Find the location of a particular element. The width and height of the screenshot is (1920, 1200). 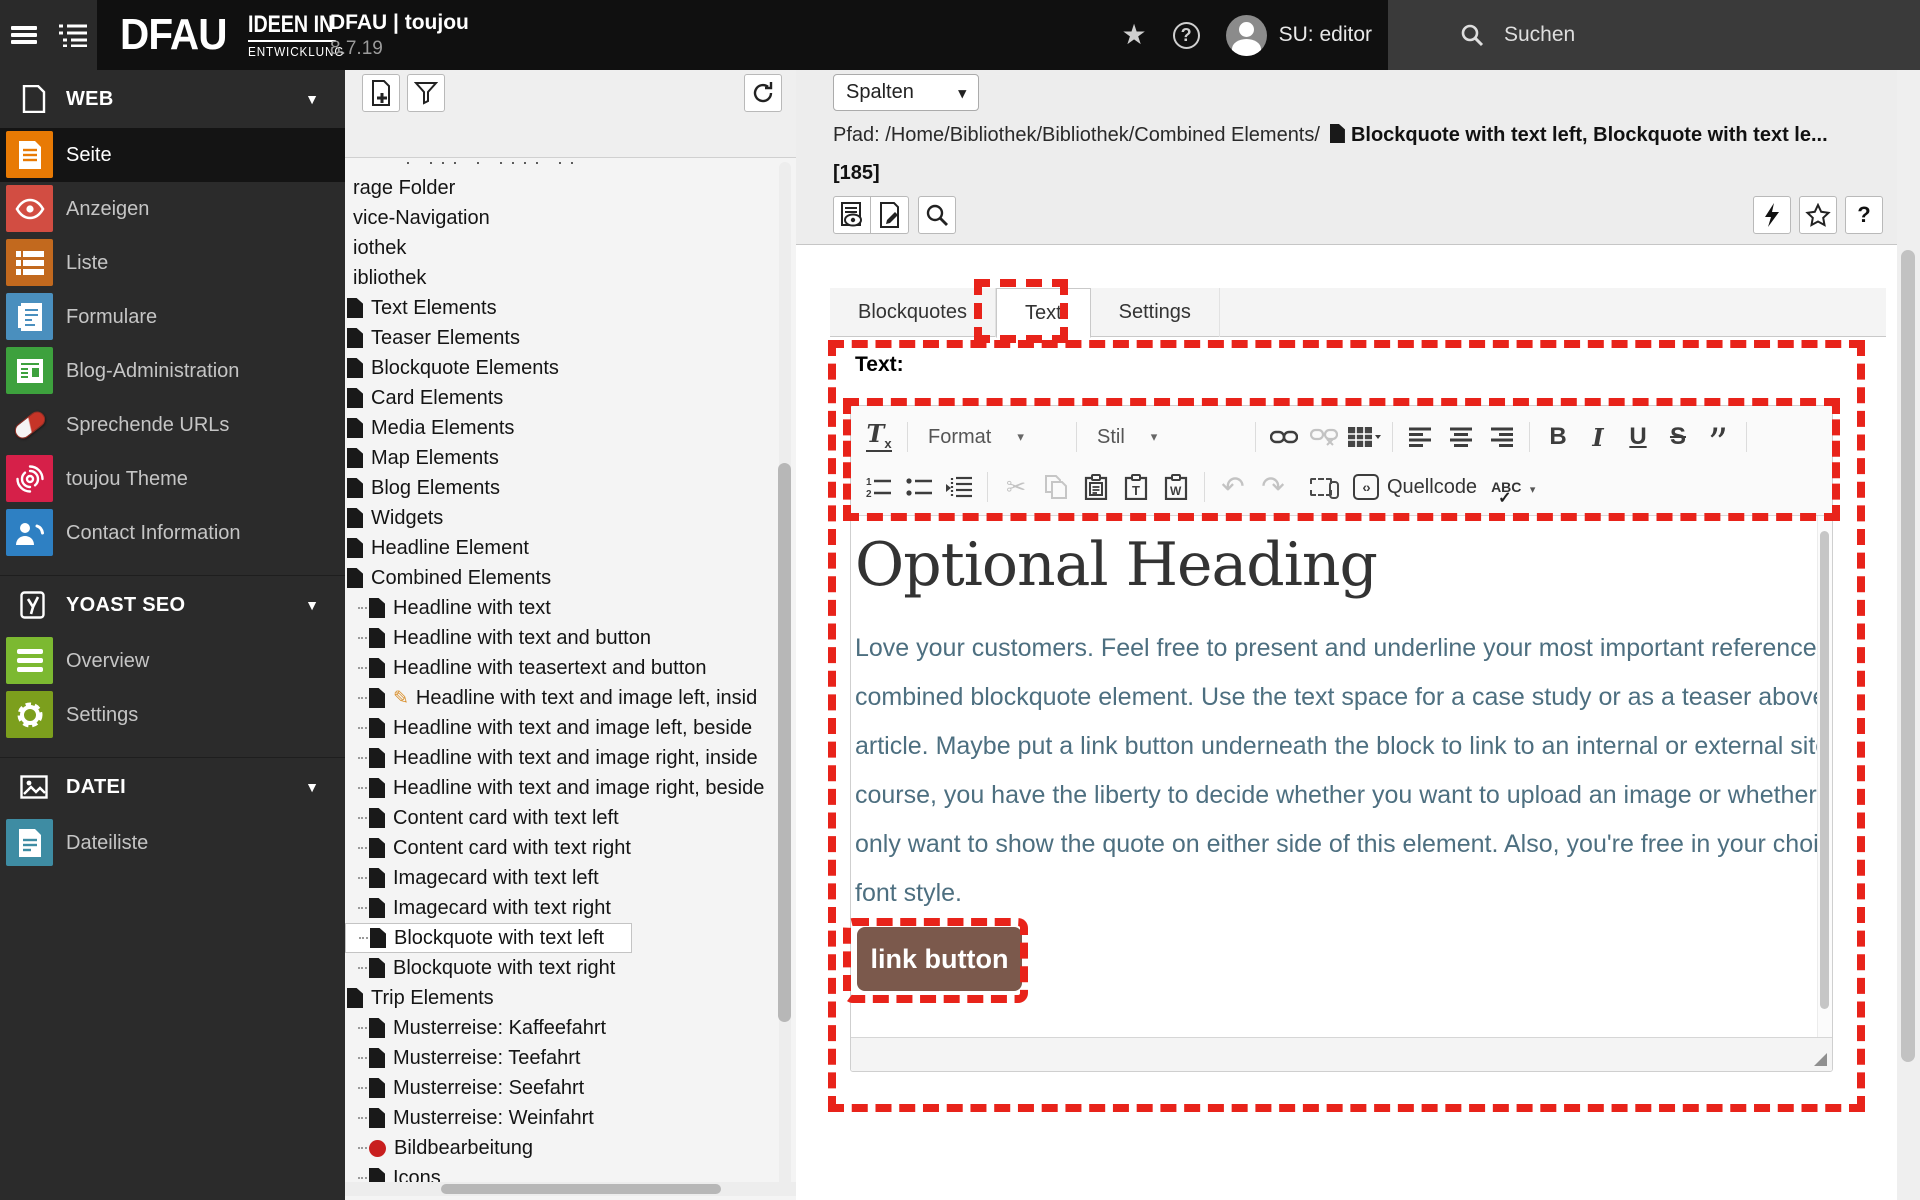

view-webpage-icon is located at coordinates (852, 215).